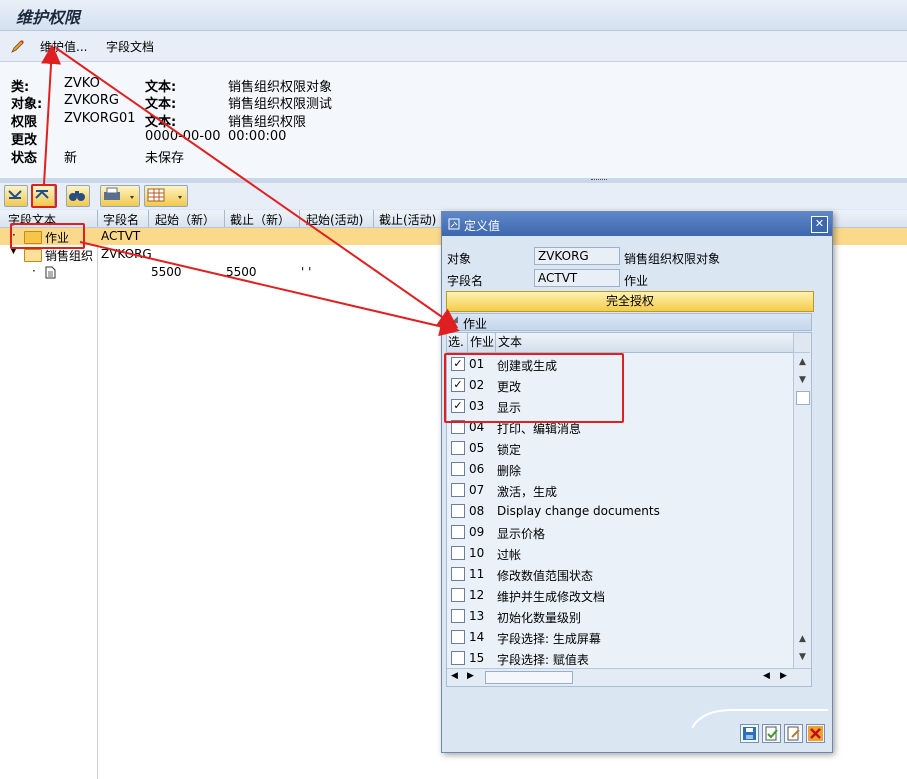 The width and height of the screenshot is (907, 779). Describe the element at coordinates (551, 597) in the screenshot. I see `activity-text: 维护并生成修改文档` at that location.